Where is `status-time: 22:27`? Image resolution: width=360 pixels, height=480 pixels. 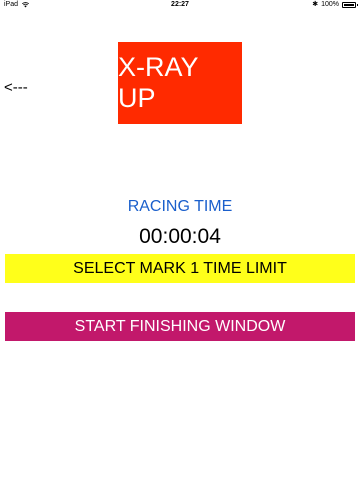
status-time: 22:27 is located at coordinates (180, 4).